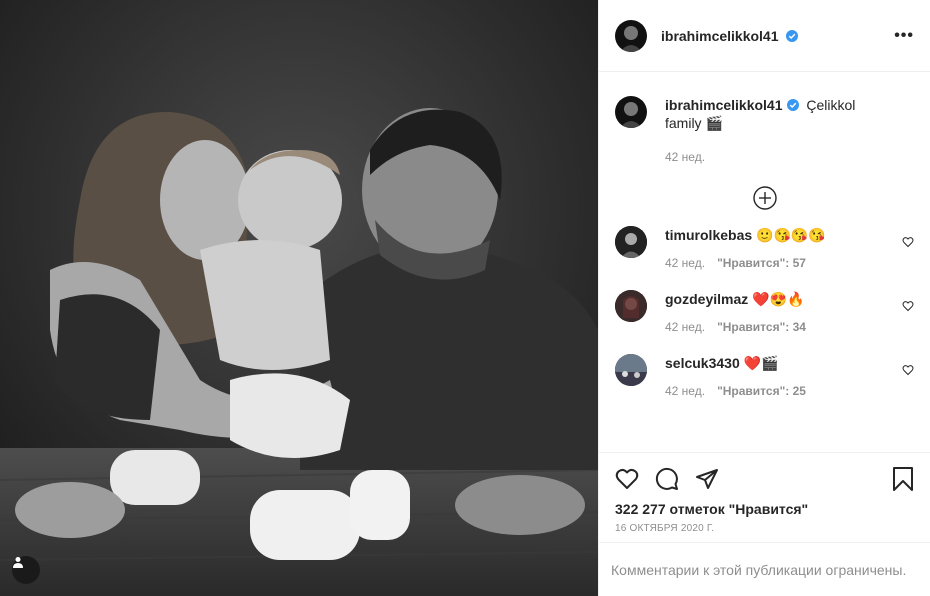  Describe the element at coordinates (724, 105) in the screenshot. I see `caption-username: ibrahimcelikkol41` at that location.